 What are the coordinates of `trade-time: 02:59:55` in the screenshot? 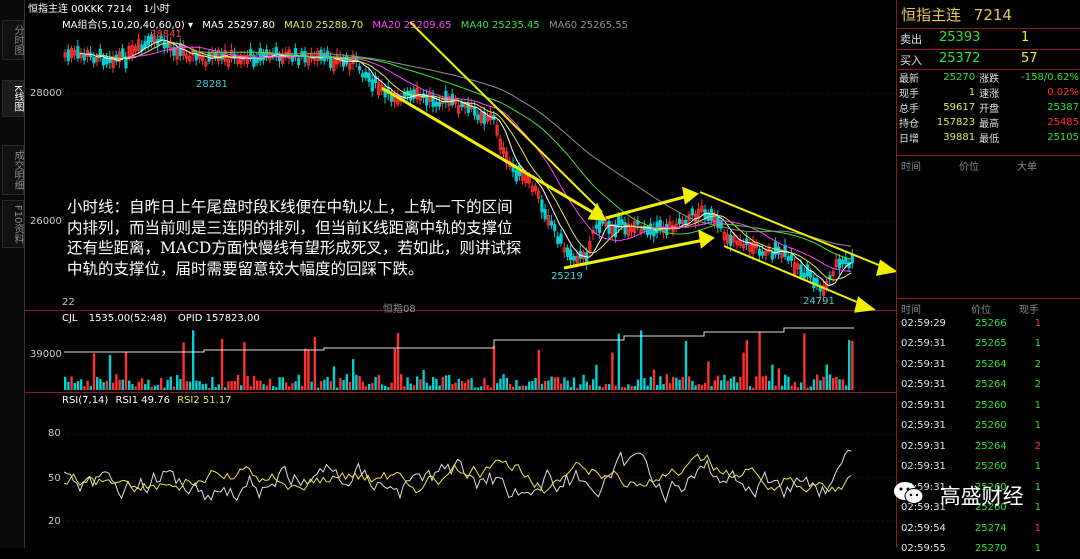 It's located at (932, 549).